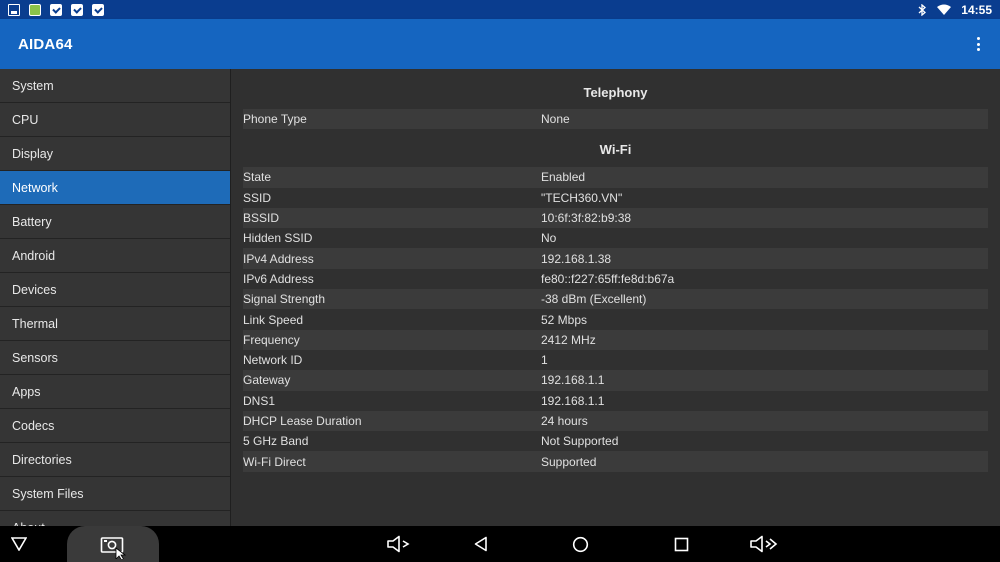 The height and width of the screenshot is (562, 1000). I want to click on row-key: DNS1, so click(259, 400).